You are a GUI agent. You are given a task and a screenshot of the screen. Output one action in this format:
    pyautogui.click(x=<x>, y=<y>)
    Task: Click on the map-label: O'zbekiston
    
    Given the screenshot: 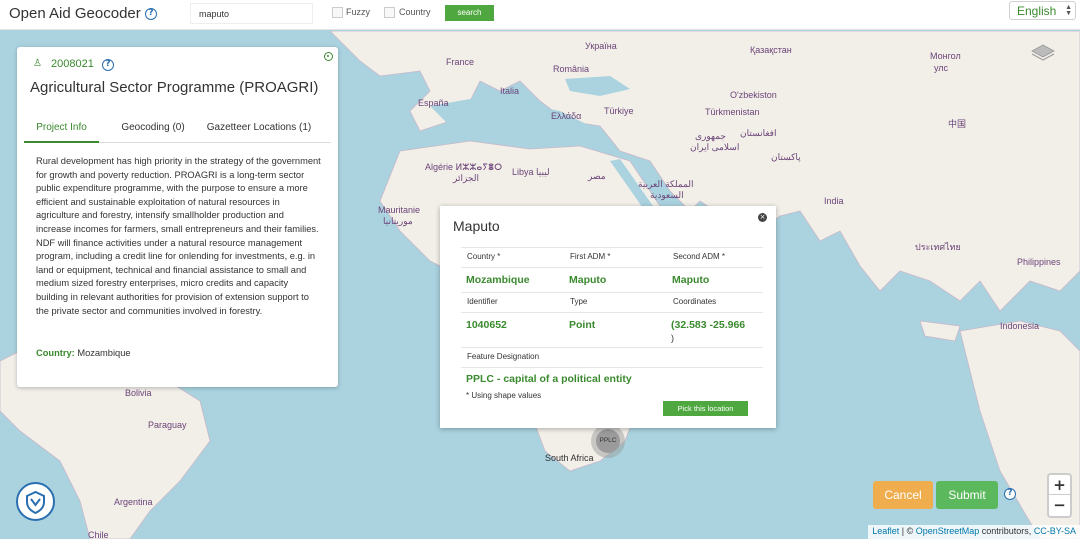 What is the action you would take?
    pyautogui.click(x=753, y=95)
    